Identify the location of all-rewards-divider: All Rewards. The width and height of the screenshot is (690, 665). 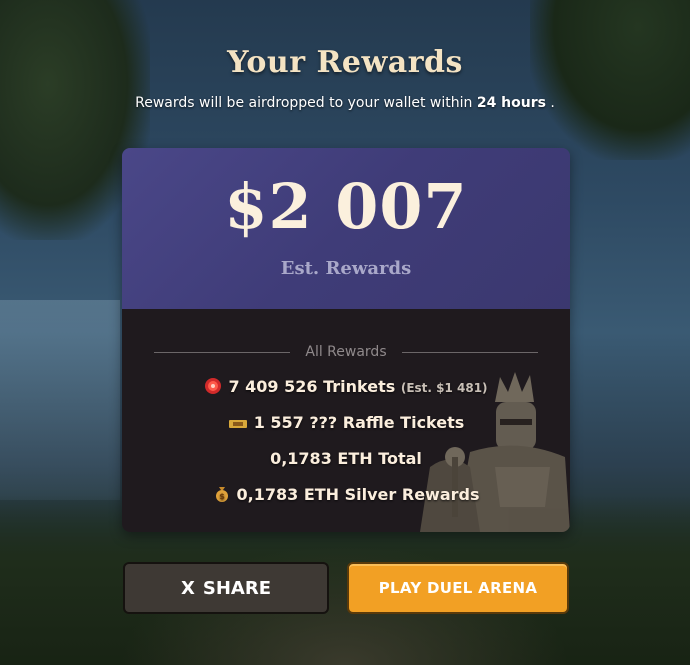
(346, 352).